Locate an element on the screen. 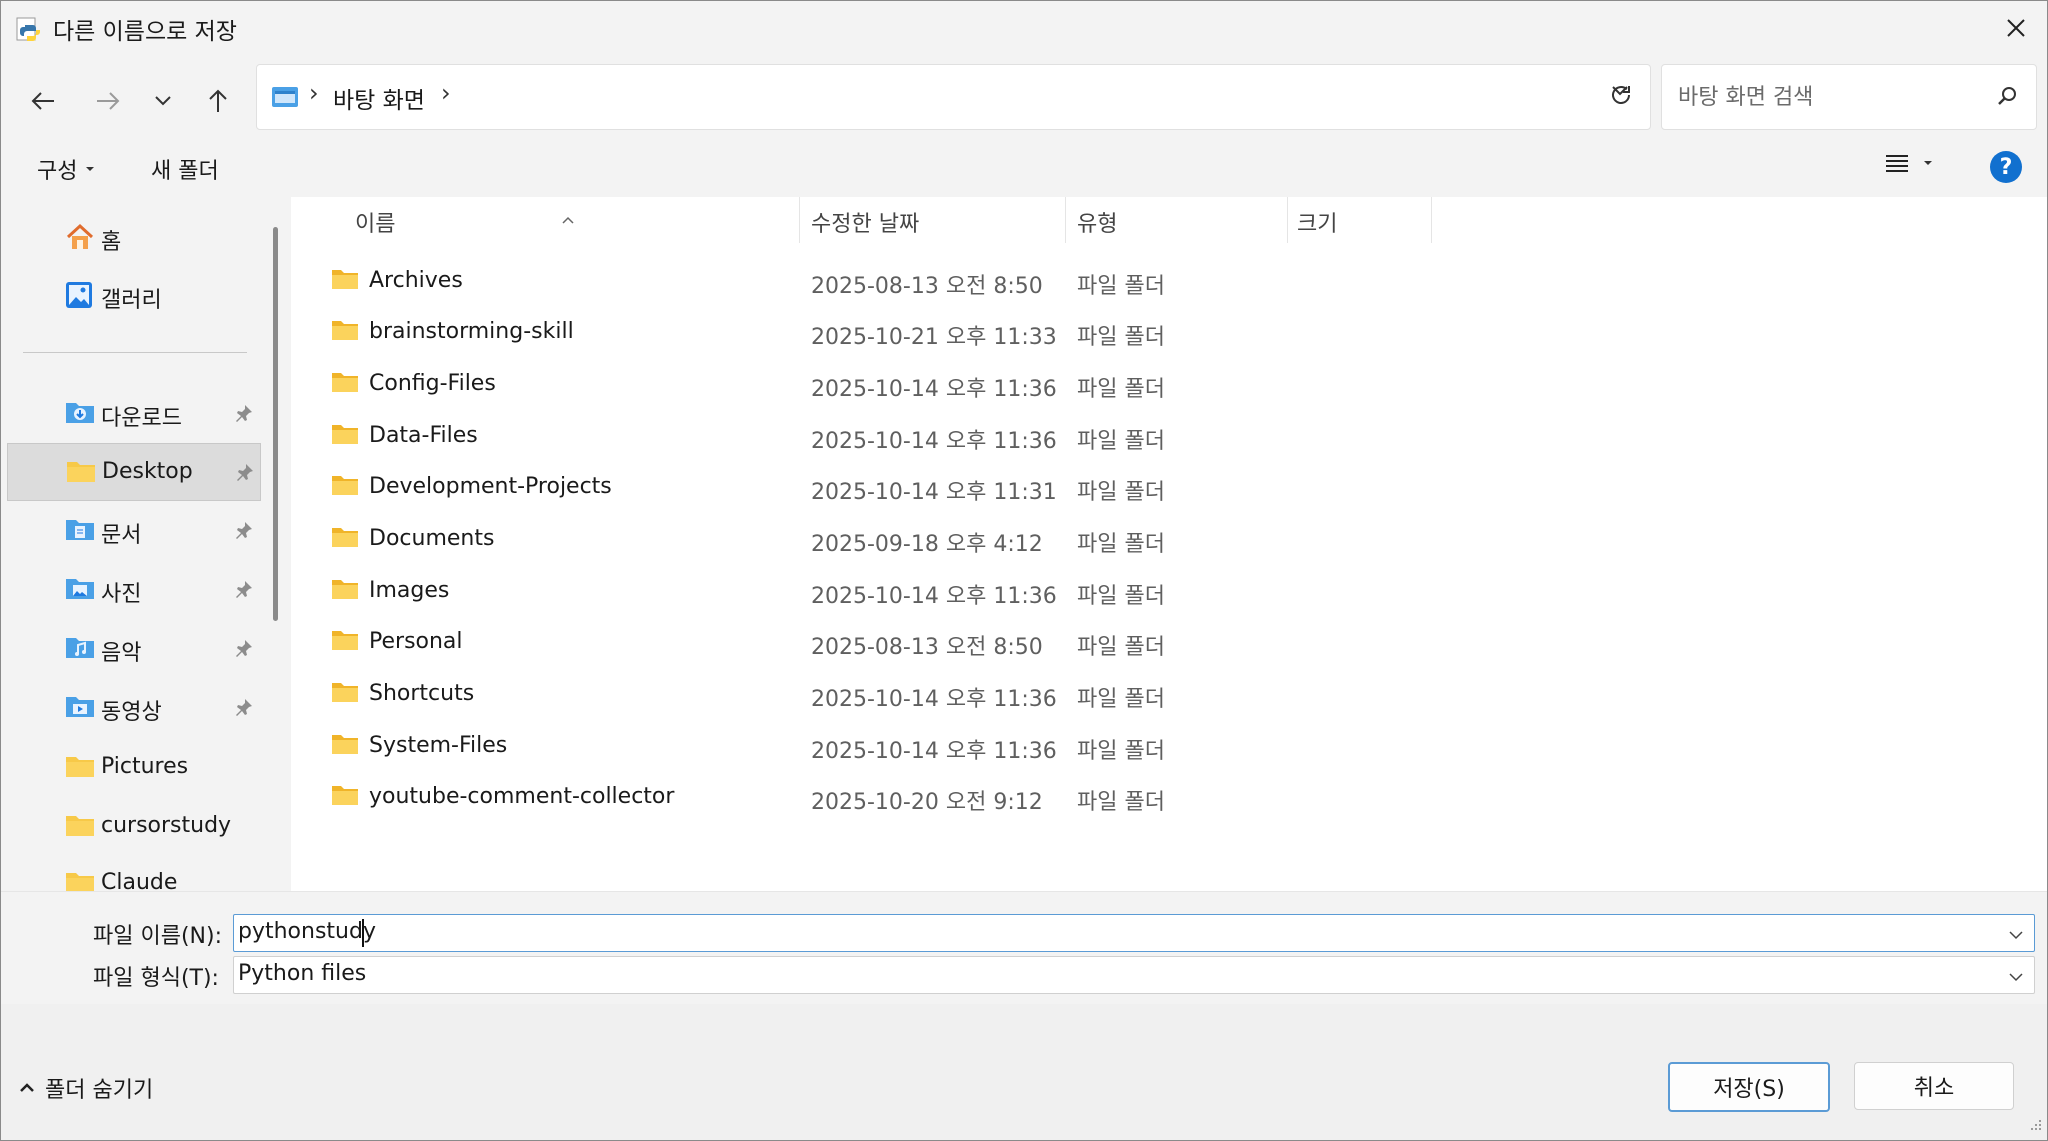  back-button is located at coordinates (43, 101).